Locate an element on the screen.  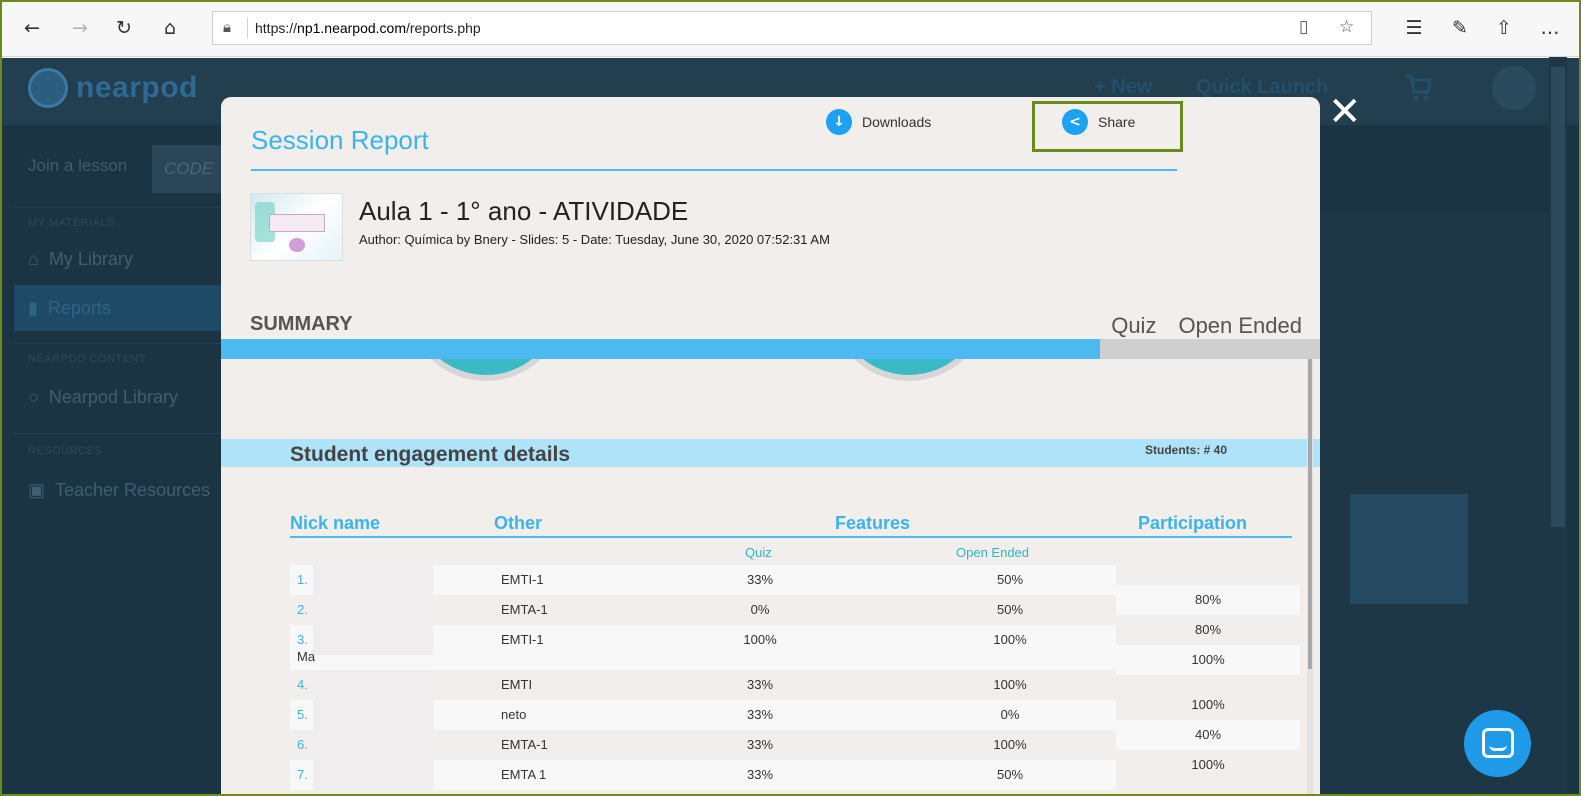
col-other: Other is located at coordinates (518, 523).